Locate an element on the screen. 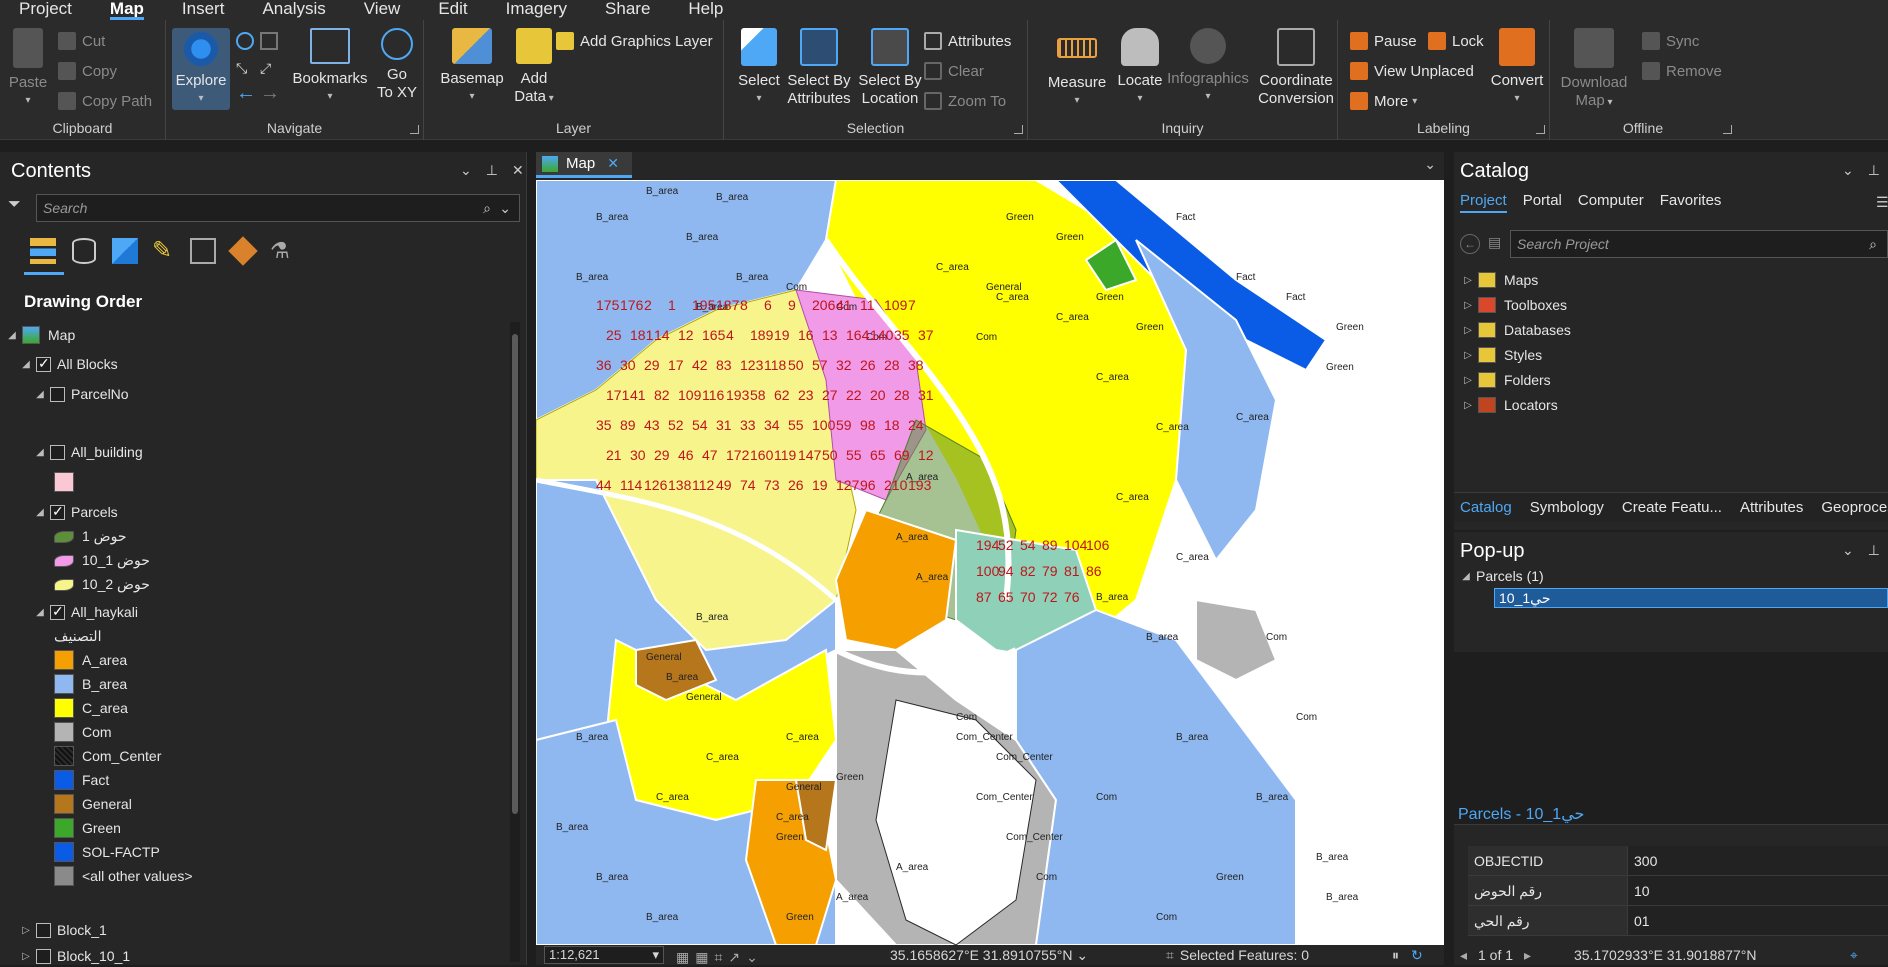 This screenshot has width=1888, height=967. catalog-search-input: Search Project ⌕ is located at coordinates (1699, 244).